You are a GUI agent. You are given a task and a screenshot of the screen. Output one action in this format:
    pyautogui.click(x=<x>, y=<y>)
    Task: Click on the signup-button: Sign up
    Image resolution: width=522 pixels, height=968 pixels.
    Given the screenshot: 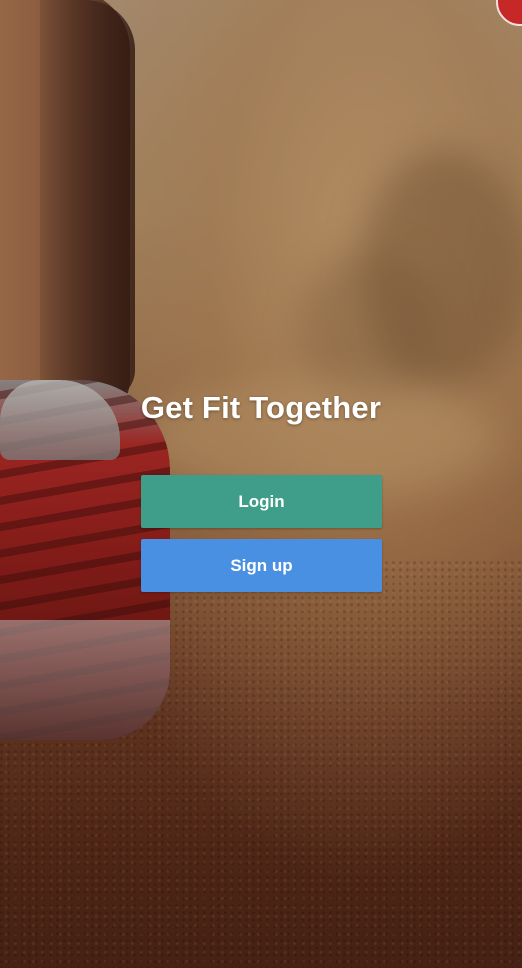 What is the action you would take?
    pyautogui.click(x=261, y=565)
    